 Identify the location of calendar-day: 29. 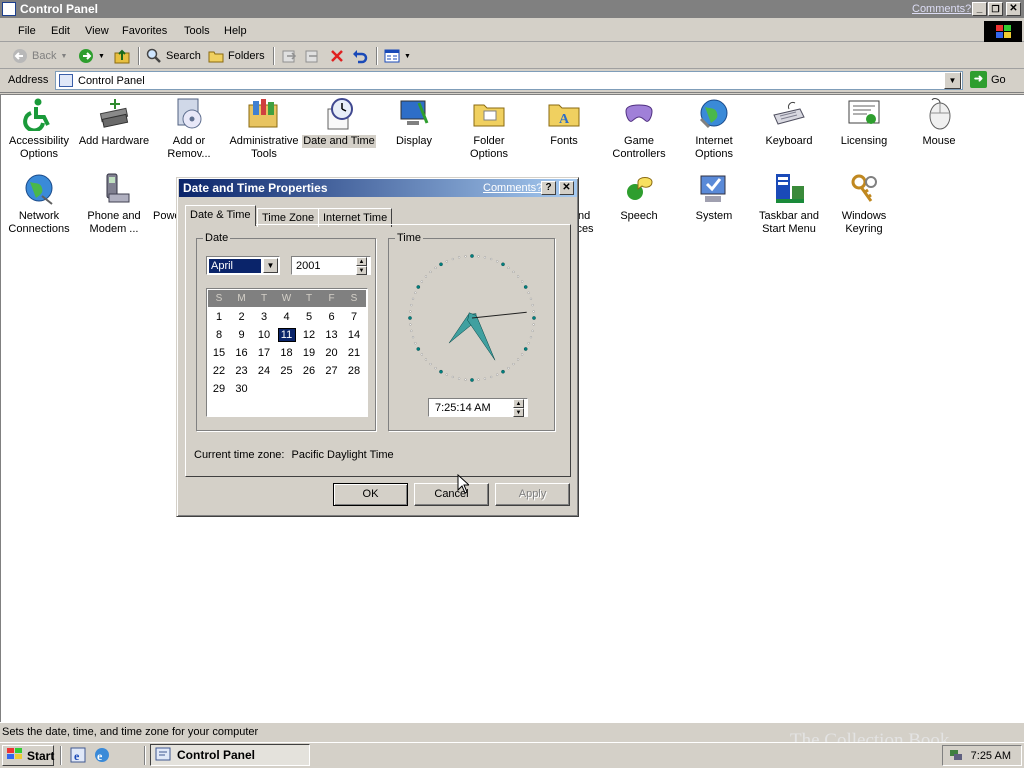
(219, 389).